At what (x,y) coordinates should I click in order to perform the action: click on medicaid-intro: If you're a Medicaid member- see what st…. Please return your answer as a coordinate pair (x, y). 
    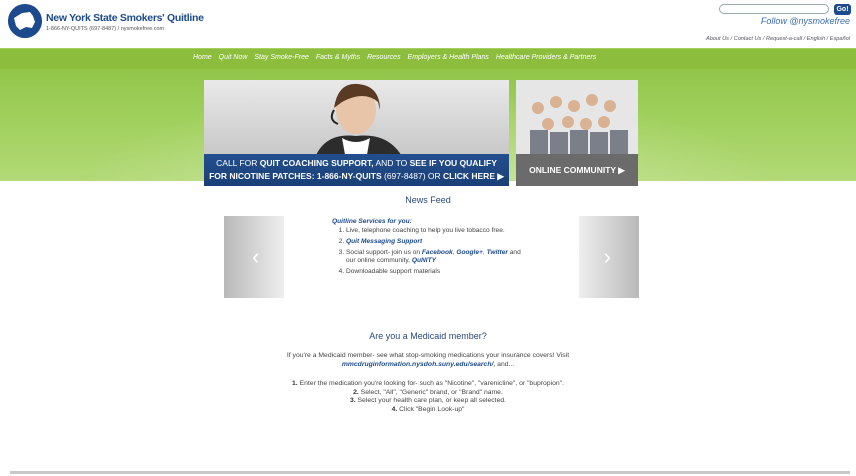
    Looking at the image, I should click on (428, 360).